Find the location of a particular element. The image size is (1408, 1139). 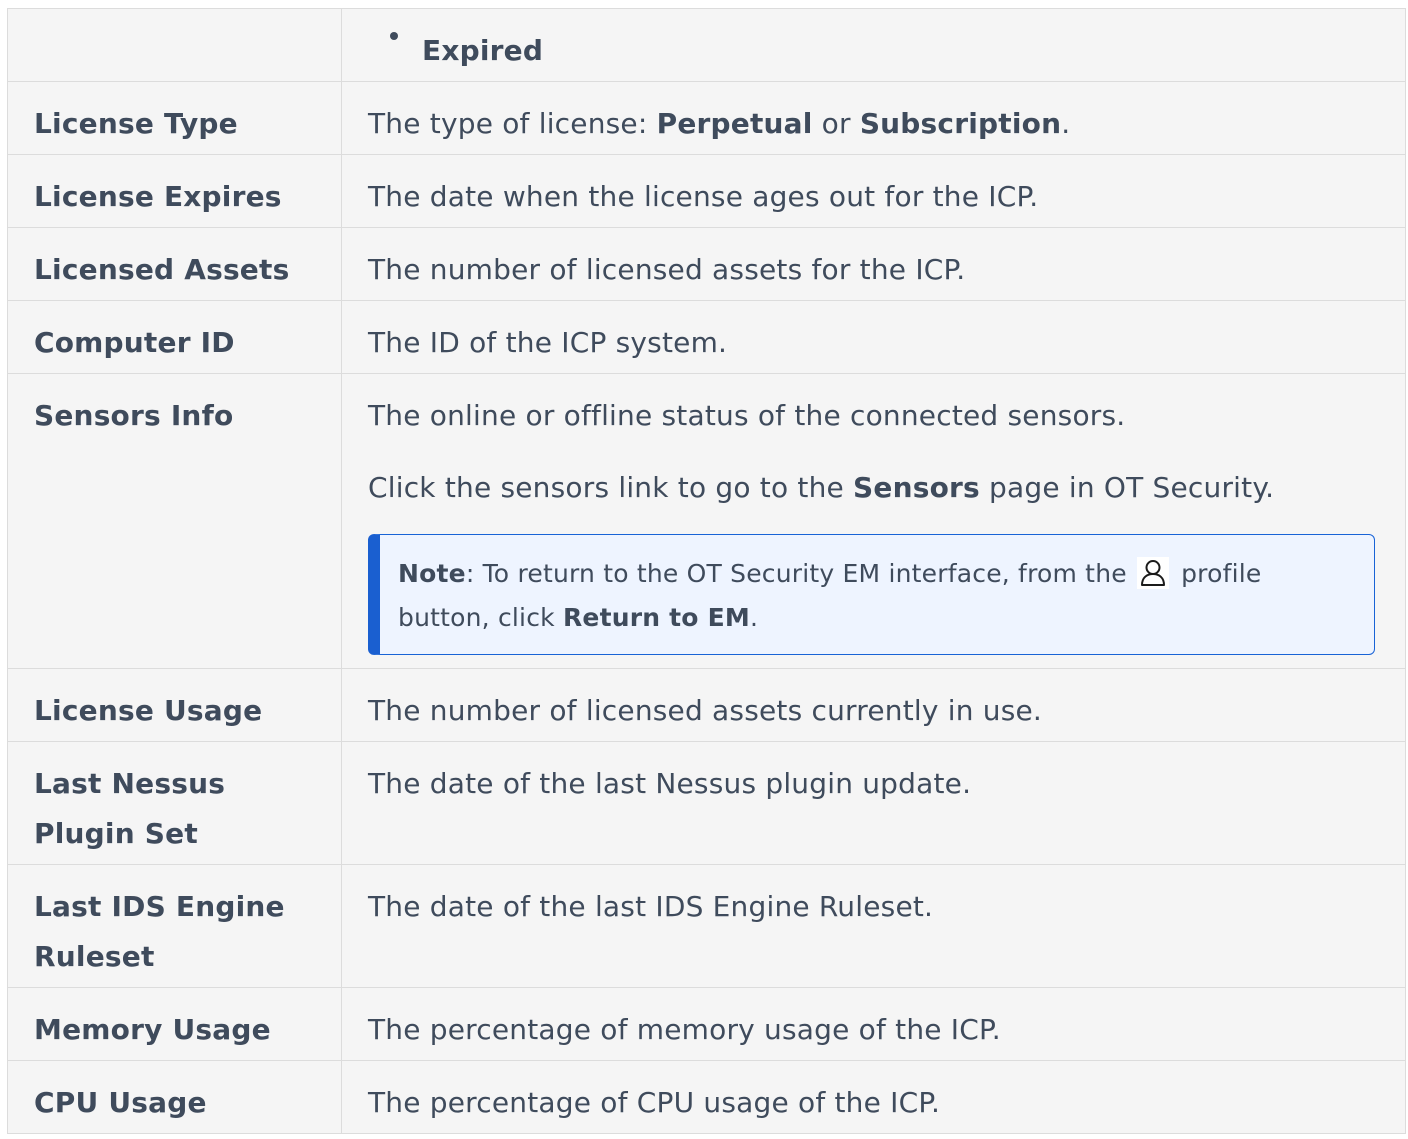

desc-prefix: The type of license: is located at coordinates (512, 123).